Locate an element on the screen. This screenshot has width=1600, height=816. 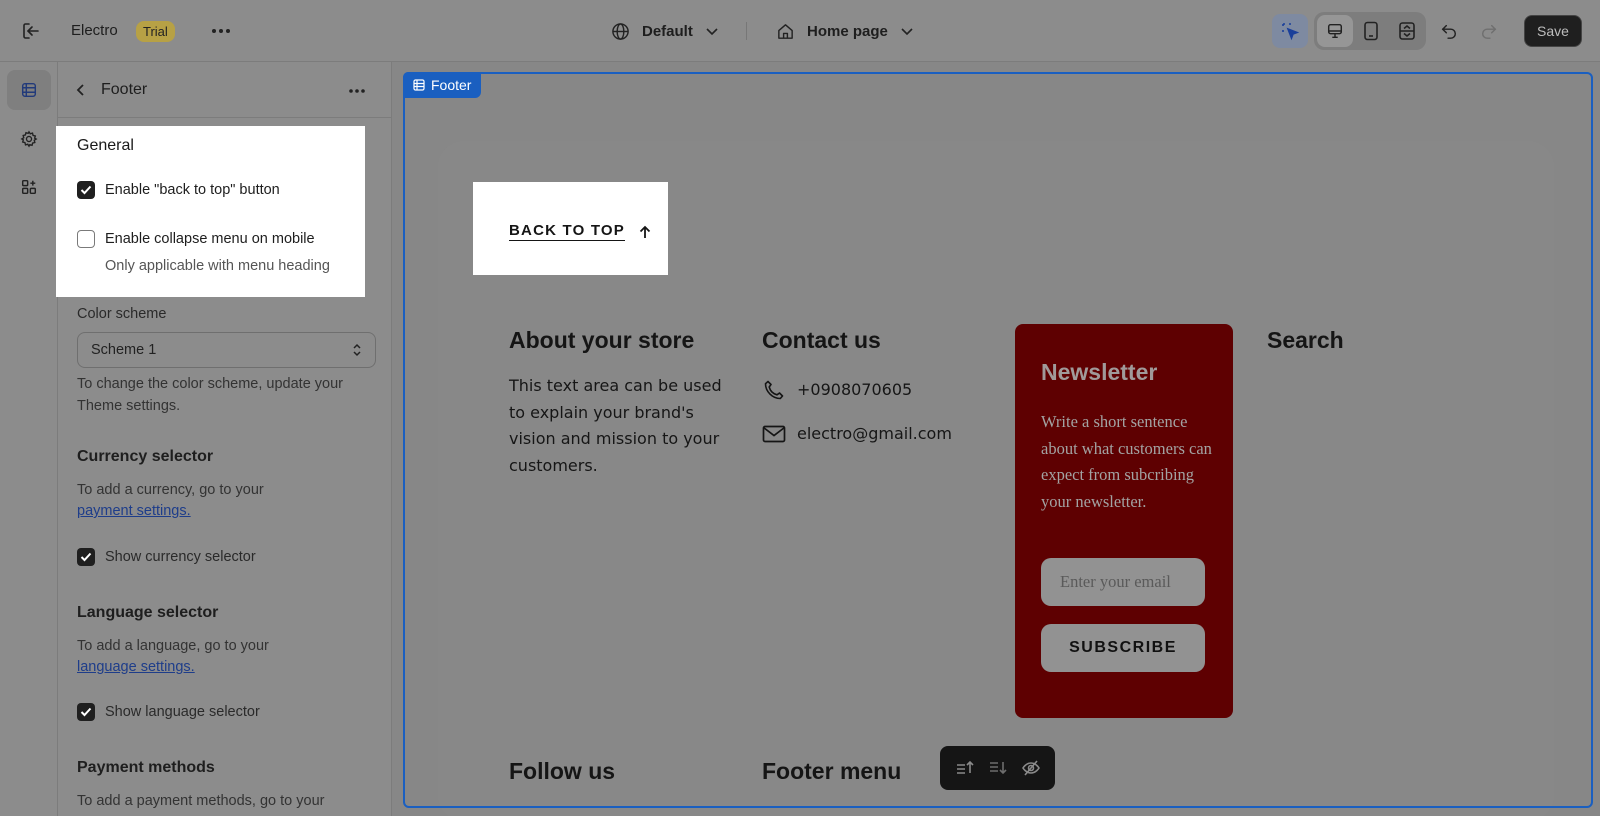
settings-gear-icon is located at coordinates (29, 139).